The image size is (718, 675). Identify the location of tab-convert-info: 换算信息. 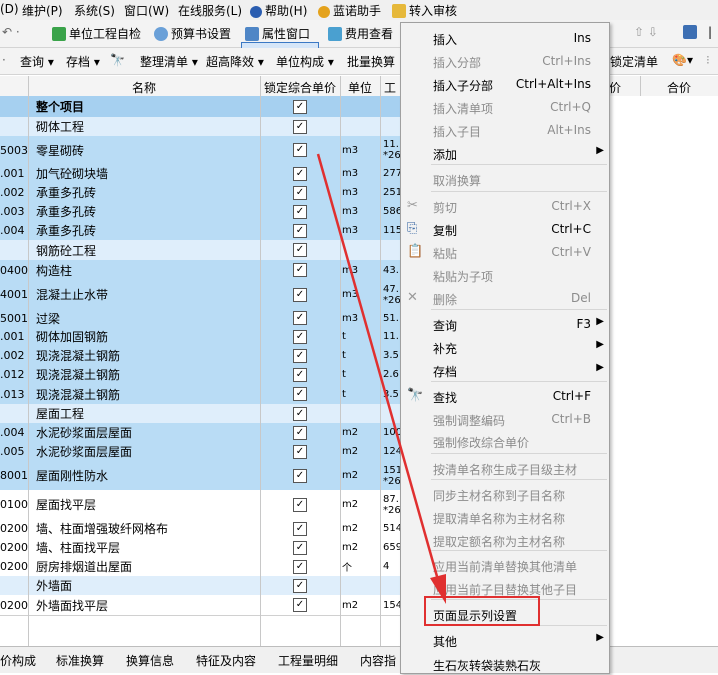
(150, 660).